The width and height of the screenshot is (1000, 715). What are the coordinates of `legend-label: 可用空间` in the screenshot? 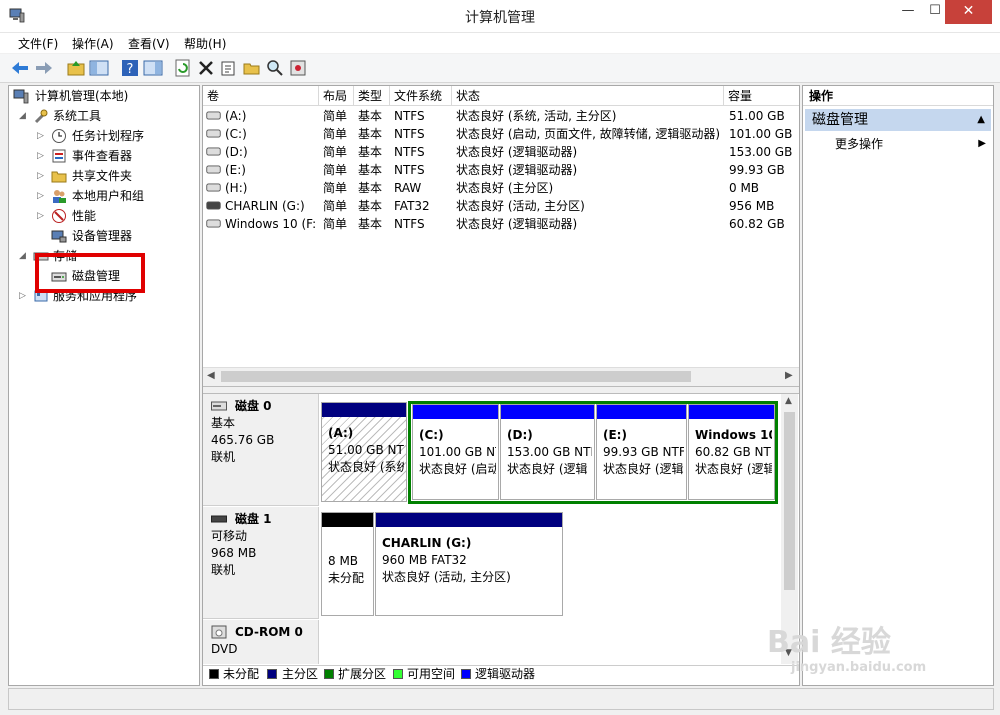 It's located at (431, 674).